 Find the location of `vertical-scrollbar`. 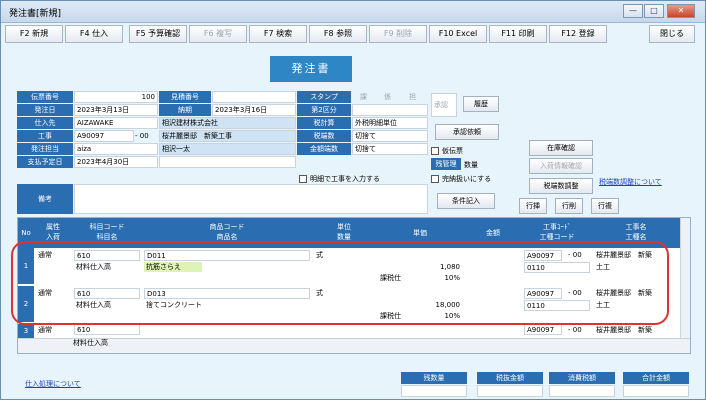

vertical-scrollbar is located at coordinates (685, 278).